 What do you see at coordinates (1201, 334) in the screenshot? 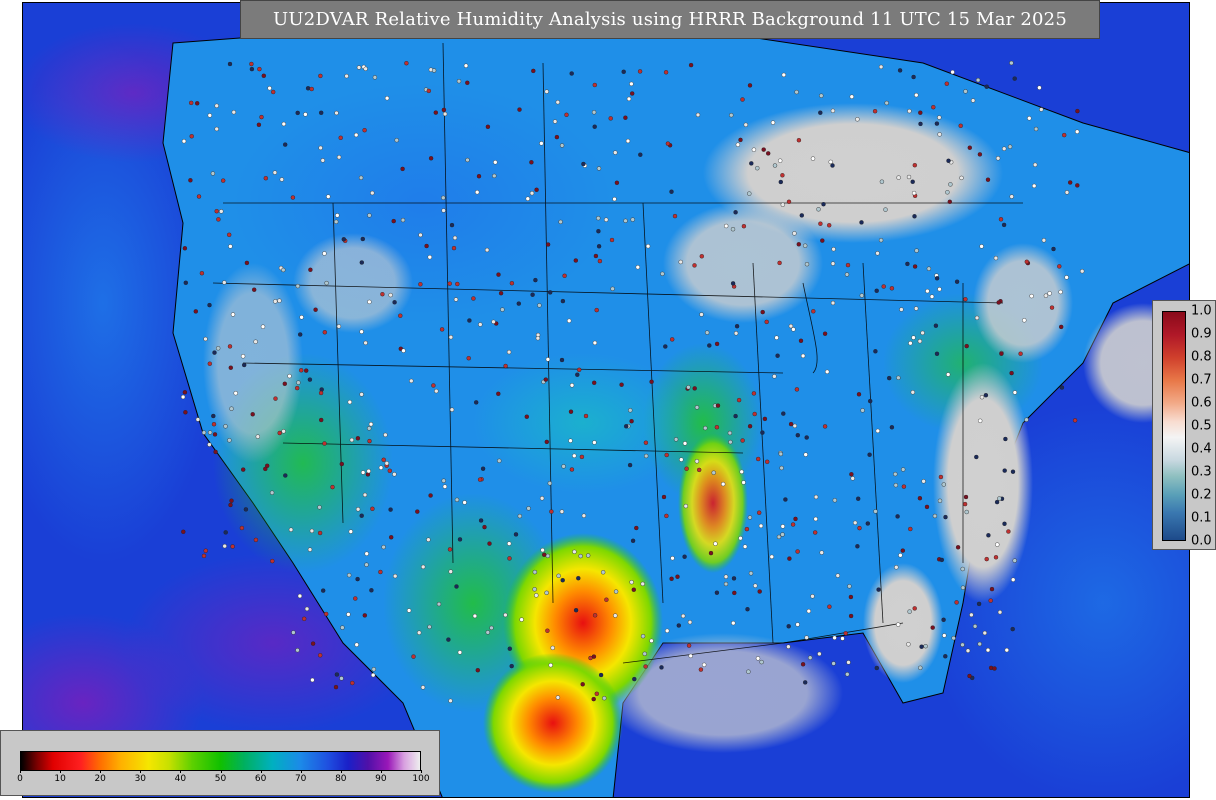
I see `increment-tick-label: 0.9` at bounding box center [1201, 334].